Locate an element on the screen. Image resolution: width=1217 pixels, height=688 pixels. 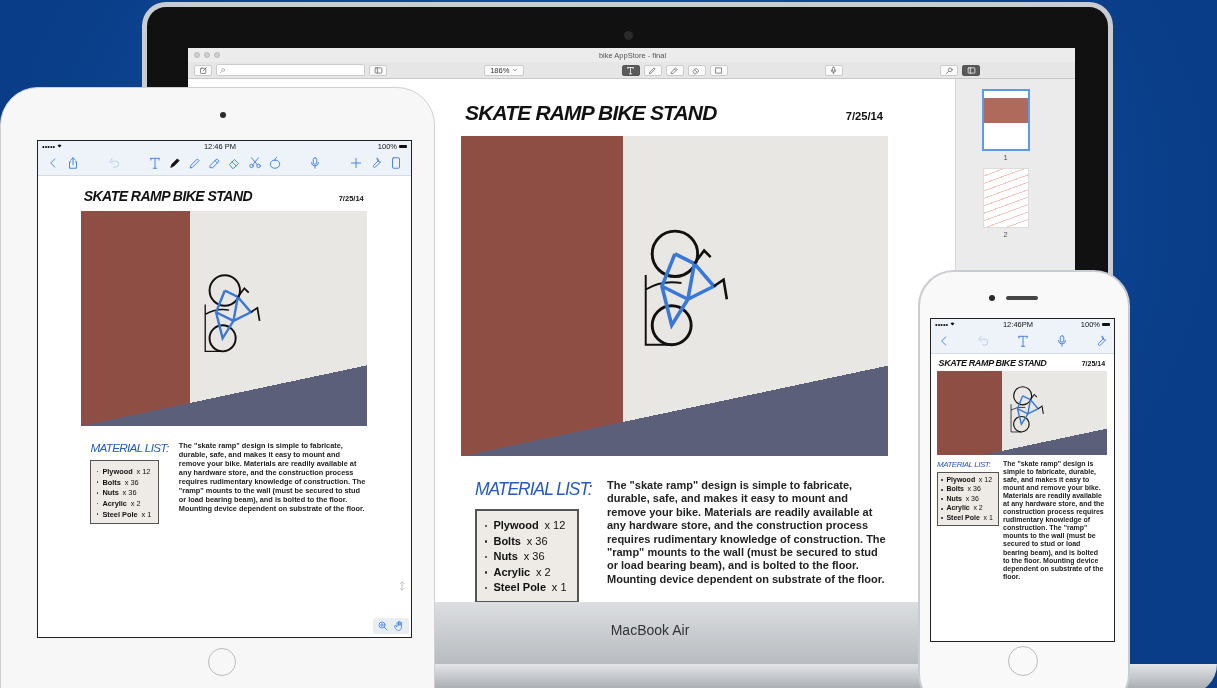
marker-icon is located at coordinates (174, 163).